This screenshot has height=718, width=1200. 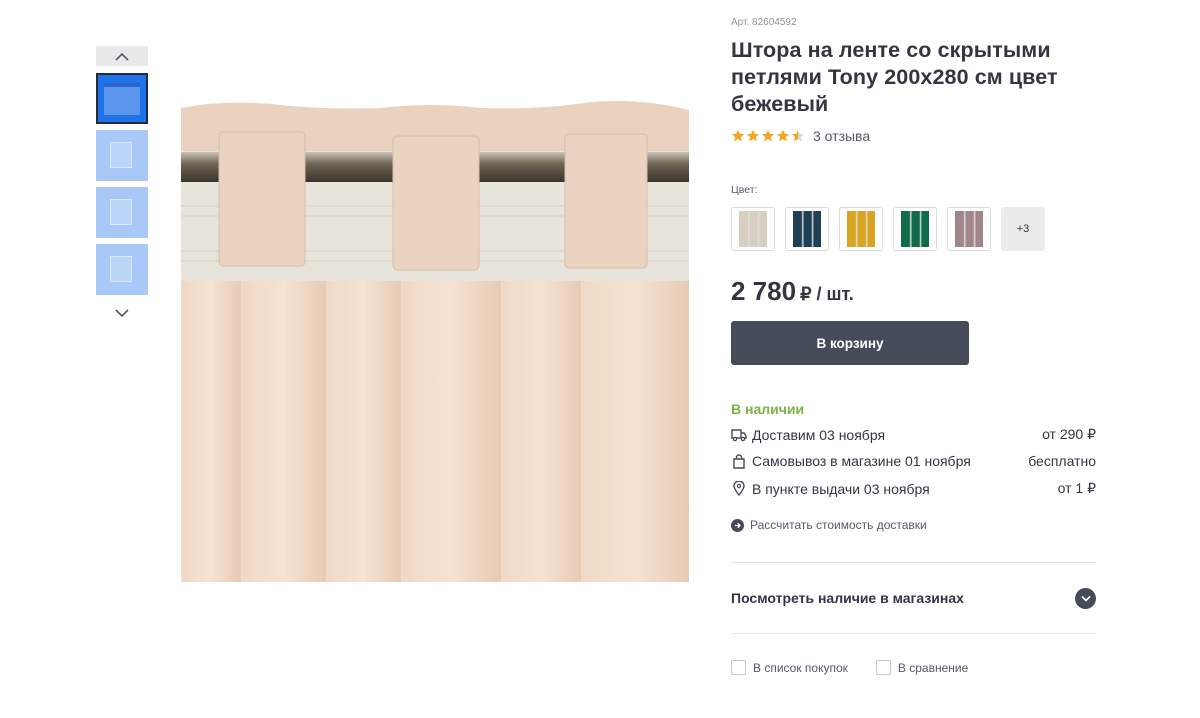 I want to click on thumbnails-up-button, so click(x=122, y=56).